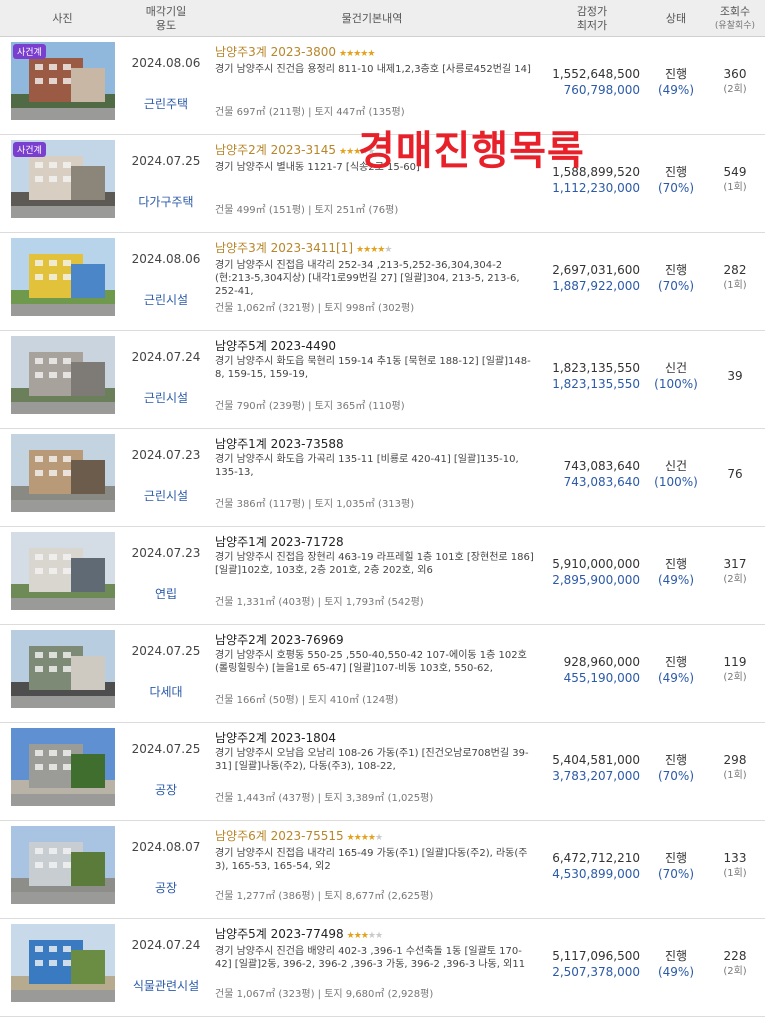 Image resolution: width=765 pixels, height=1020 pixels. Describe the element at coordinates (166, 692) in the screenshot. I see `property-usage: 다세대` at that location.